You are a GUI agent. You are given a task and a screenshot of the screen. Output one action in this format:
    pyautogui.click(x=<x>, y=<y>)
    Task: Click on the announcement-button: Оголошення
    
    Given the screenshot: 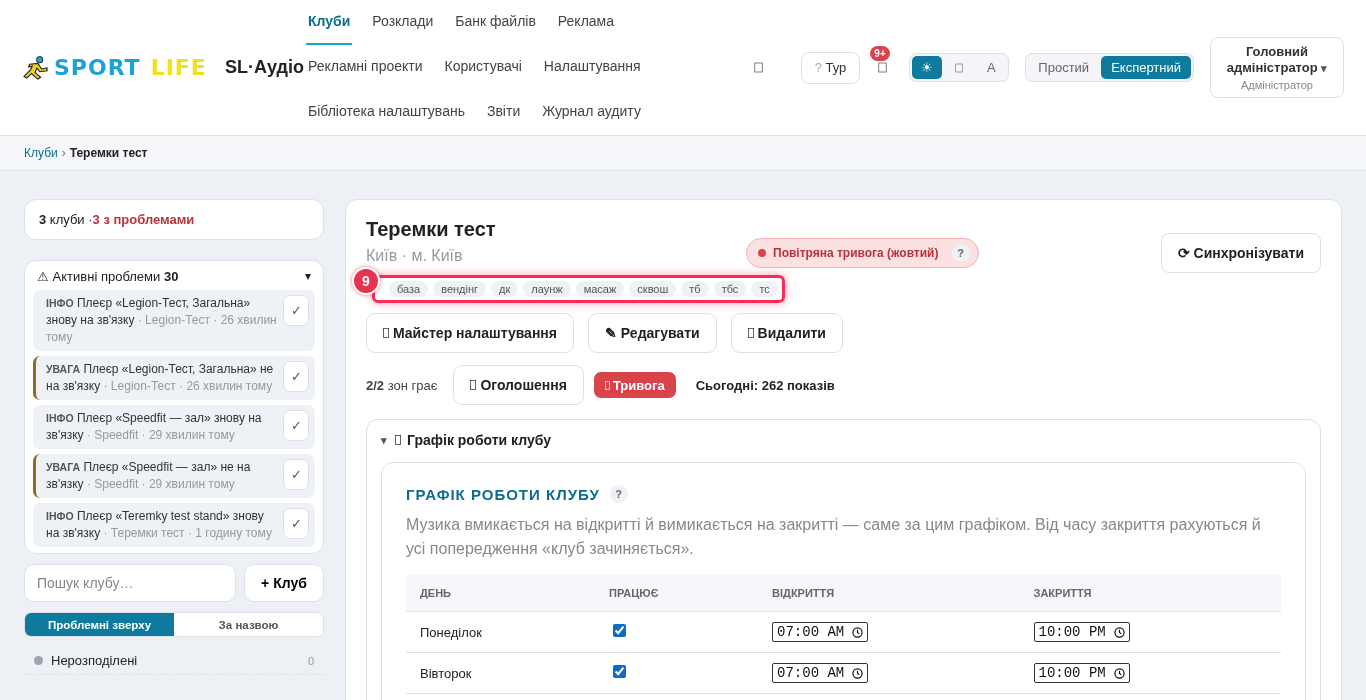 What is the action you would take?
    pyautogui.click(x=518, y=385)
    